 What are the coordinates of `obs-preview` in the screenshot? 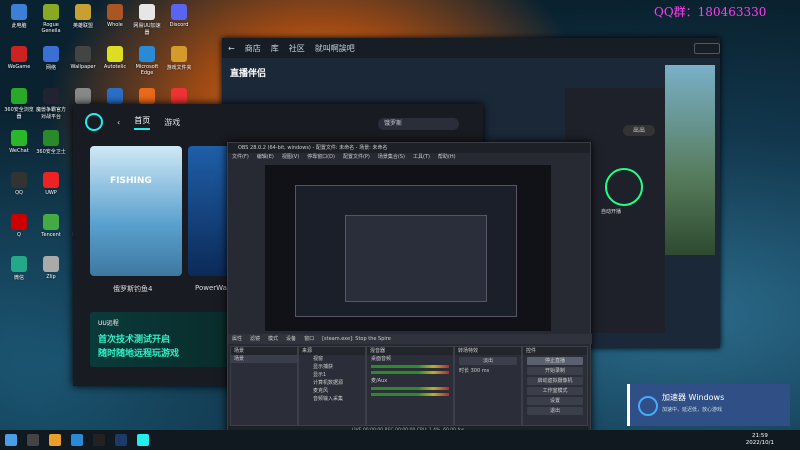 It's located at (408, 248).